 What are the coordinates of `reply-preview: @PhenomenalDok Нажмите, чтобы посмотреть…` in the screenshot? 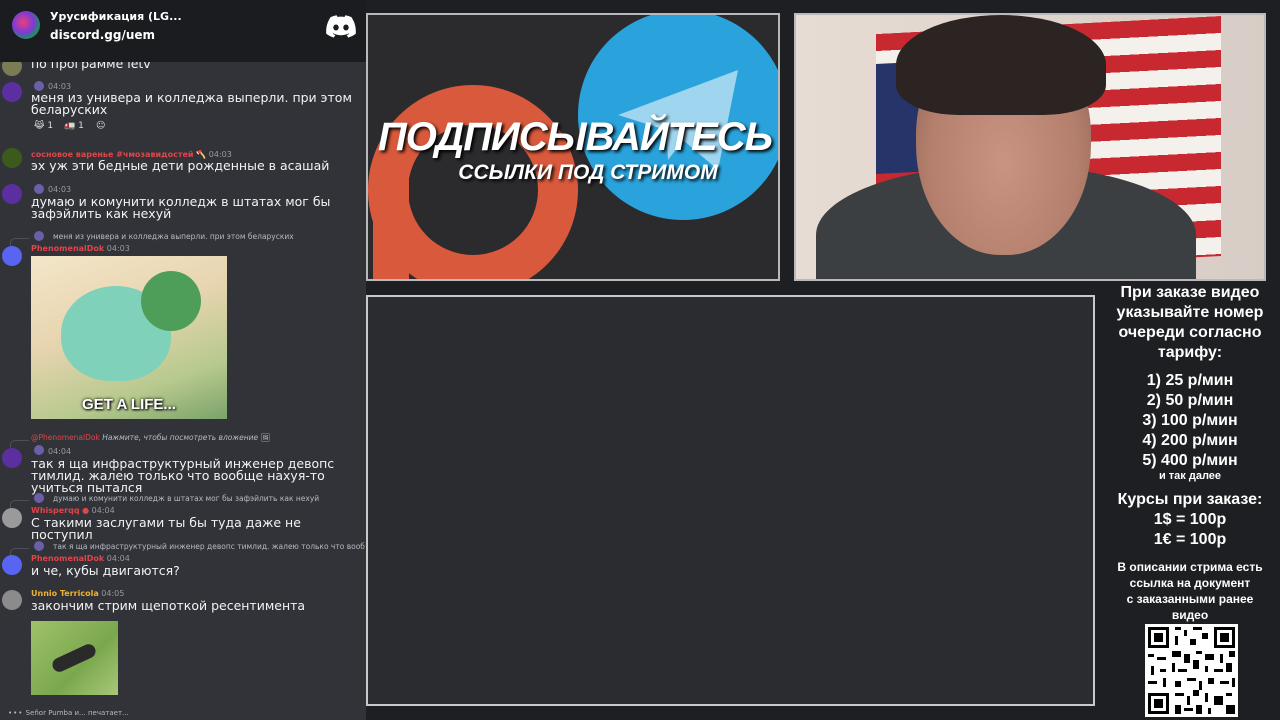 It's located at (187, 437).